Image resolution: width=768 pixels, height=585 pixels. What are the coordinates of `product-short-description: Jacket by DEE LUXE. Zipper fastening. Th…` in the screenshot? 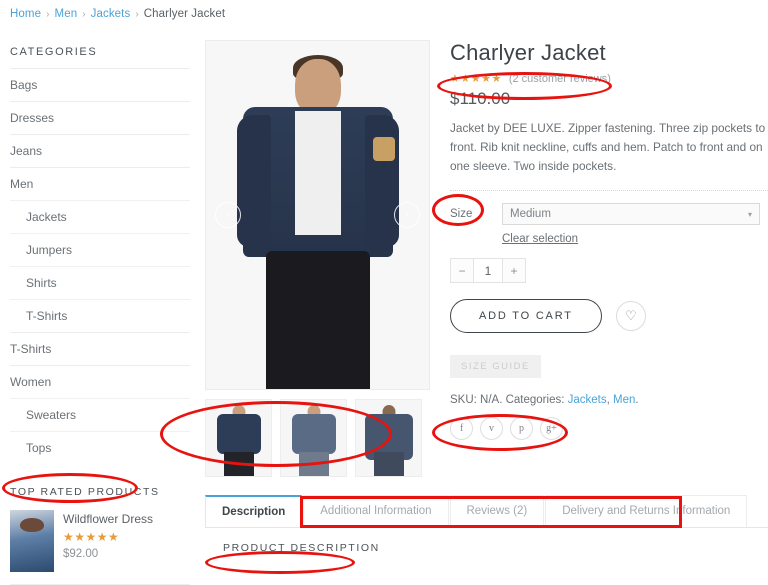 It's located at (608, 147).